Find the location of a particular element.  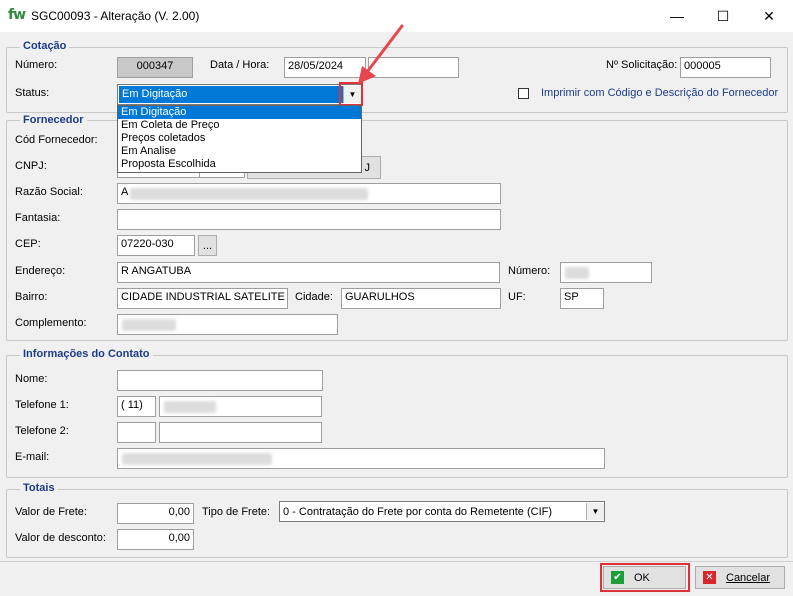

minimize-button: — is located at coordinates (677, 16).